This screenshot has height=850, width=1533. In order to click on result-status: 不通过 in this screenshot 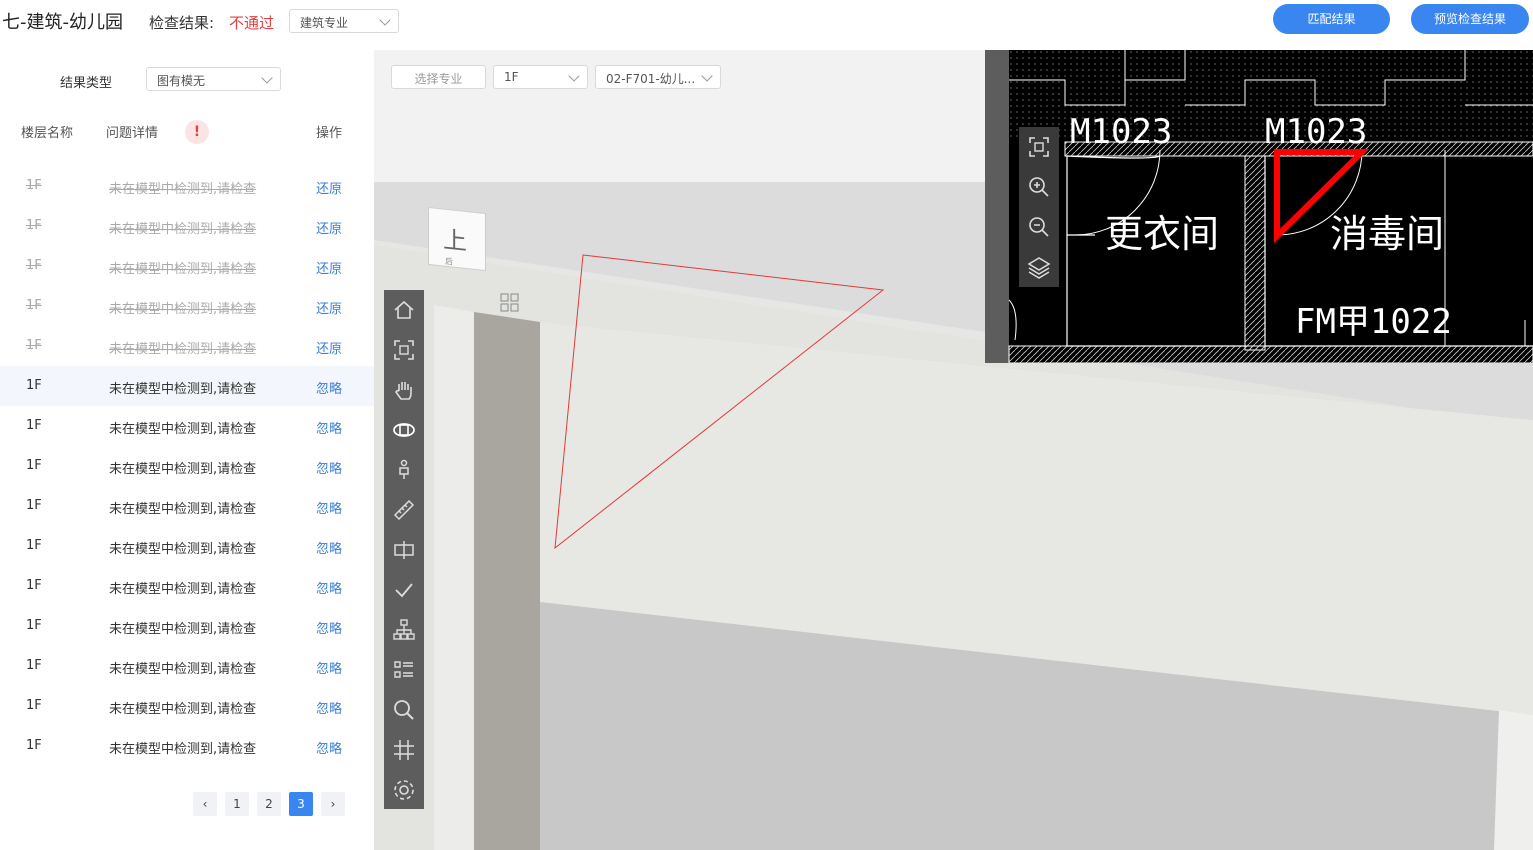, I will do `click(252, 23)`.